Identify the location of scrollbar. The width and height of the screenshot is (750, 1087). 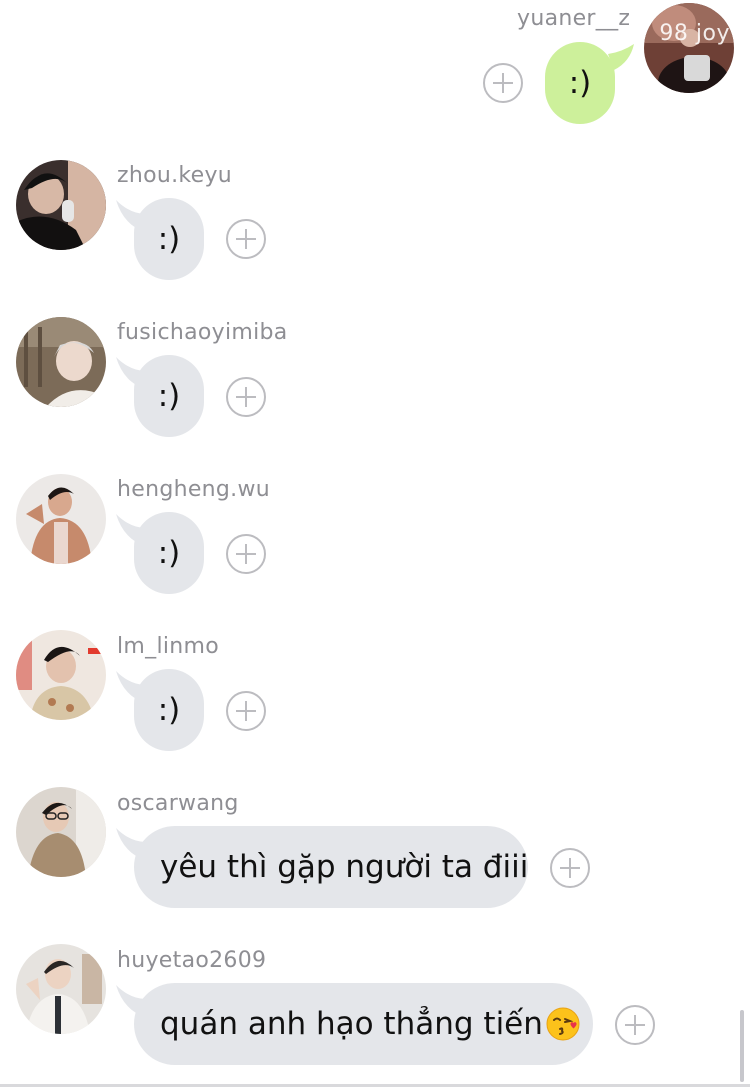
(742, 1046).